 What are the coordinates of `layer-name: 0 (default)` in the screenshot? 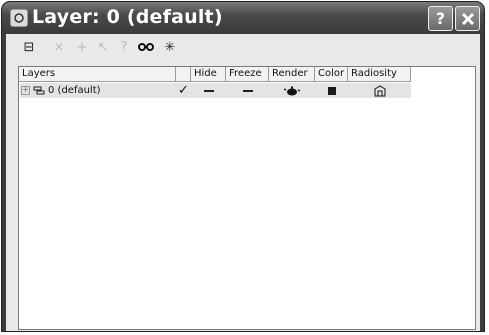 It's located at (74, 90).